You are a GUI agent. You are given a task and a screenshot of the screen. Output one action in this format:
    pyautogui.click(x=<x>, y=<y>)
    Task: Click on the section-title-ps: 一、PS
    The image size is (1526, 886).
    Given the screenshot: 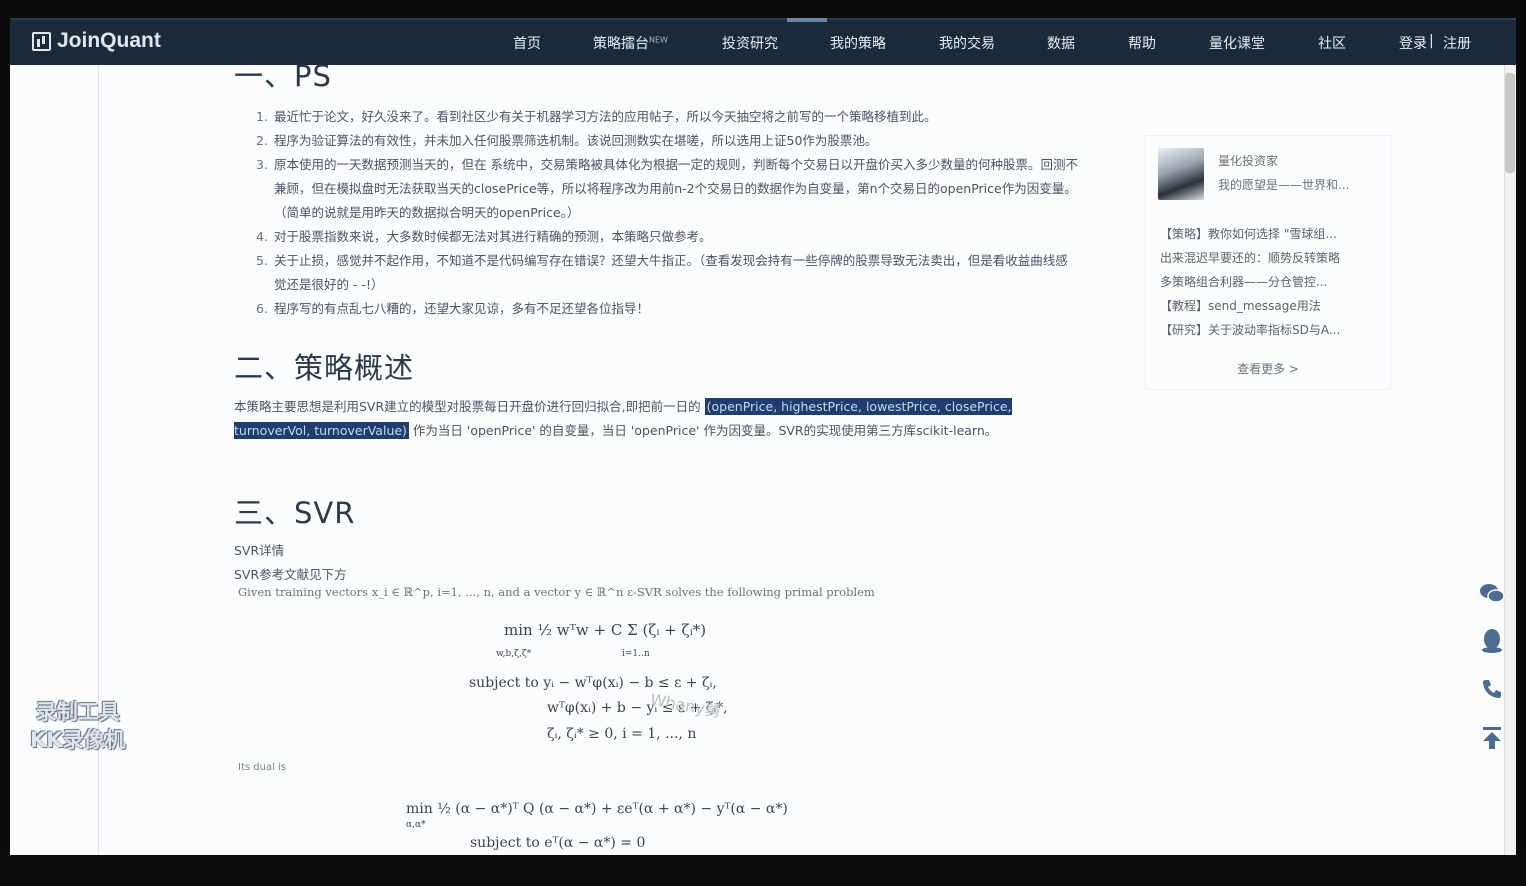 What is the action you would take?
    pyautogui.click(x=283, y=79)
    